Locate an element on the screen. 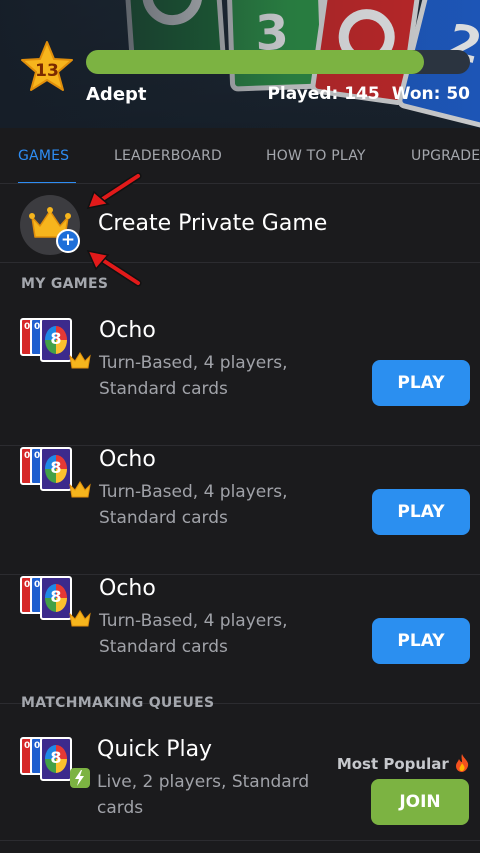 This screenshot has width=480, height=853. fire-icon is located at coordinates (462, 763).